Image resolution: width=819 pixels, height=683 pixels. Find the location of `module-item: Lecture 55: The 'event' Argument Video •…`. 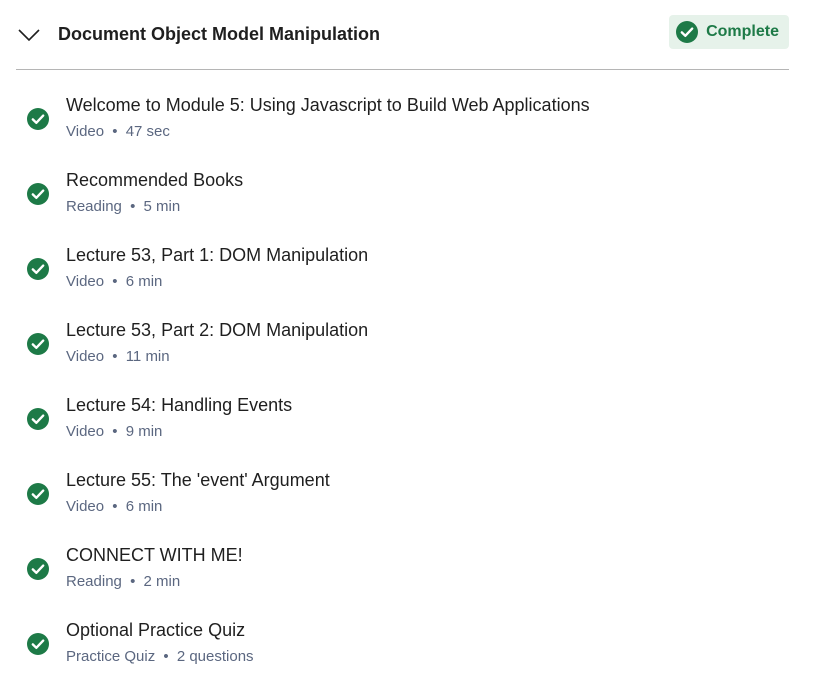

module-item: Lecture 55: The 'event' Argument Video •… is located at coordinates (402, 482).